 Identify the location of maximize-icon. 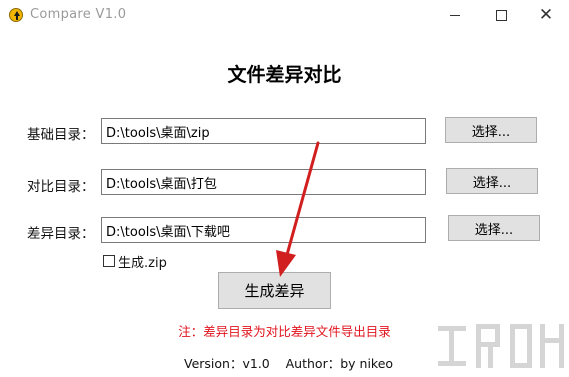
(501, 15).